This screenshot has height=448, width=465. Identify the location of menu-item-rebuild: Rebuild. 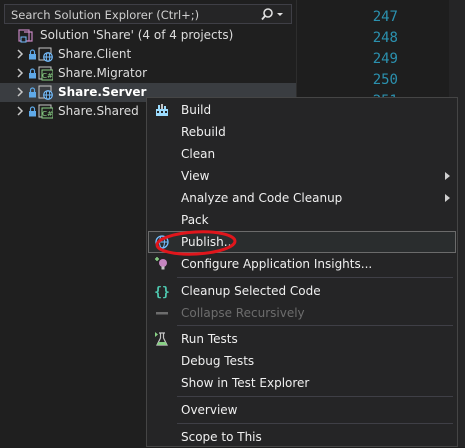
(302, 132).